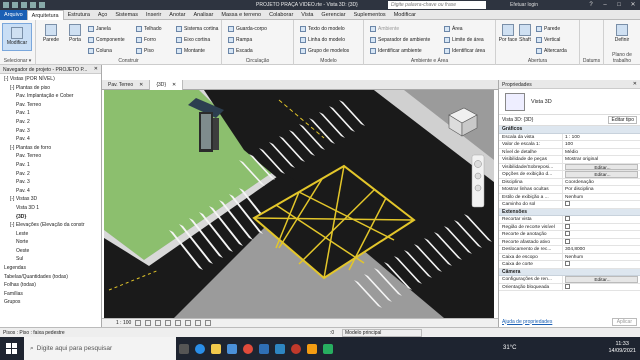 The image size is (640, 360). I want to click on tab-suplementos: Suplementos, so click(370, 15).